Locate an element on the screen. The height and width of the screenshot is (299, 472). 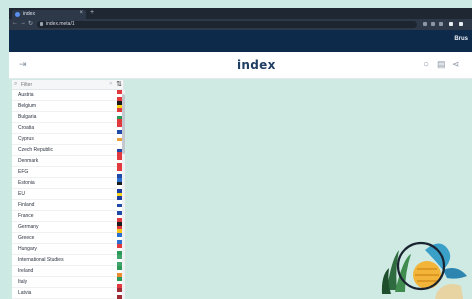
search-icon: ○ is located at coordinates (426, 64).